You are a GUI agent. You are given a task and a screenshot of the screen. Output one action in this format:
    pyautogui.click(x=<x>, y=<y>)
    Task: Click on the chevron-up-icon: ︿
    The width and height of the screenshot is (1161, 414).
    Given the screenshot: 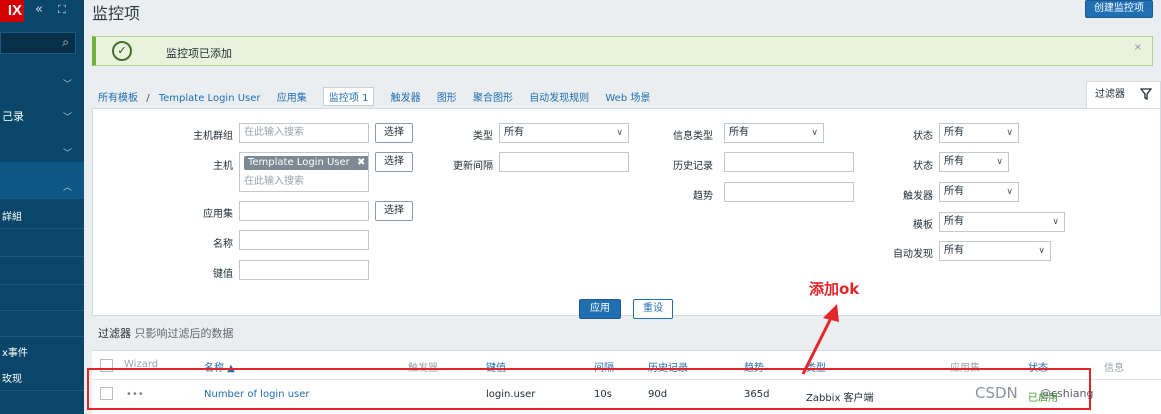 What is the action you would take?
    pyautogui.click(x=67, y=186)
    